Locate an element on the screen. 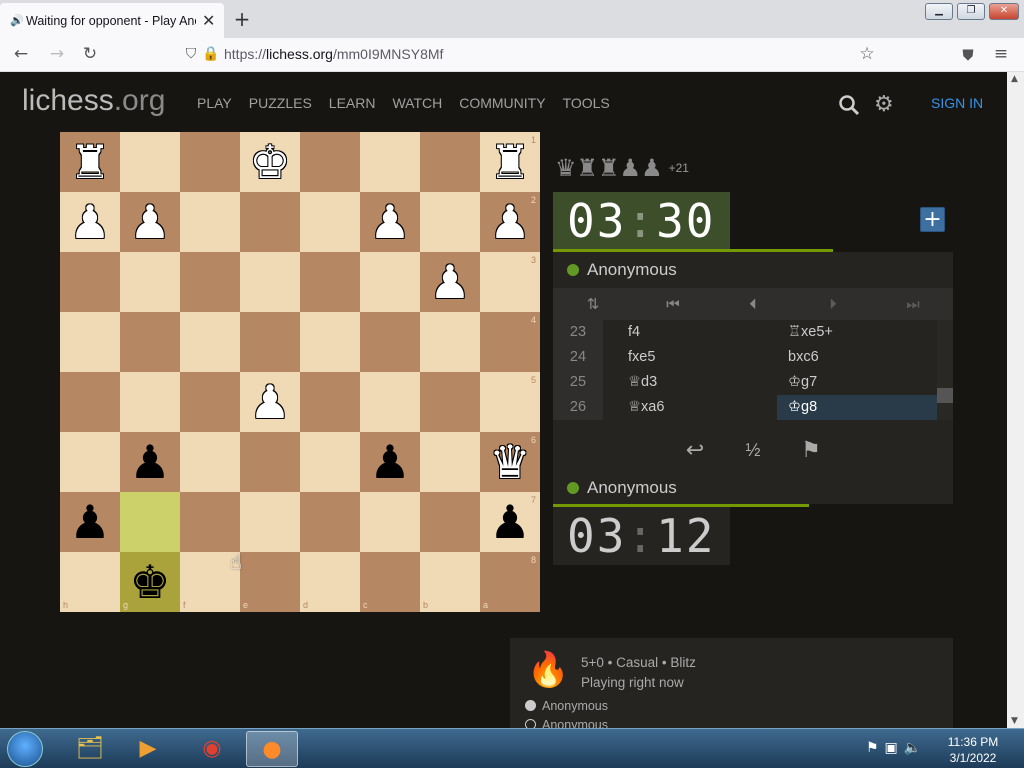  move-list-scrollbar is located at coordinates (945, 370).